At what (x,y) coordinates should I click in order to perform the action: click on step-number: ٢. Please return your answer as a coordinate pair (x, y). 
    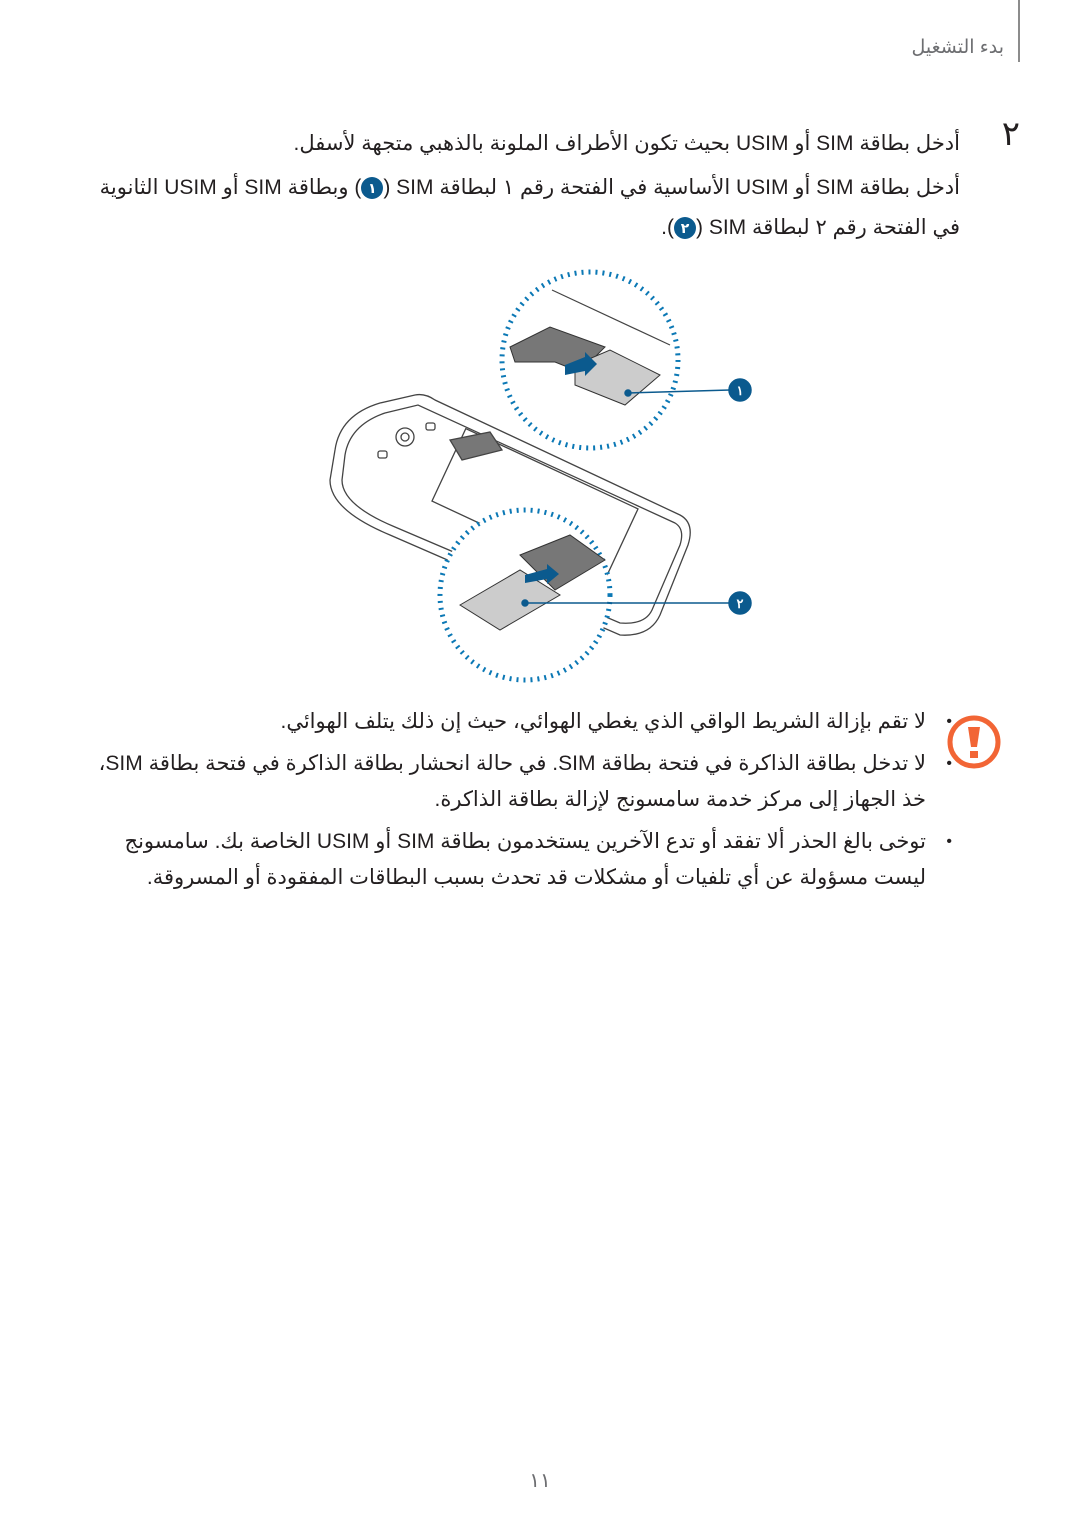
    Looking at the image, I should click on (1010, 134).